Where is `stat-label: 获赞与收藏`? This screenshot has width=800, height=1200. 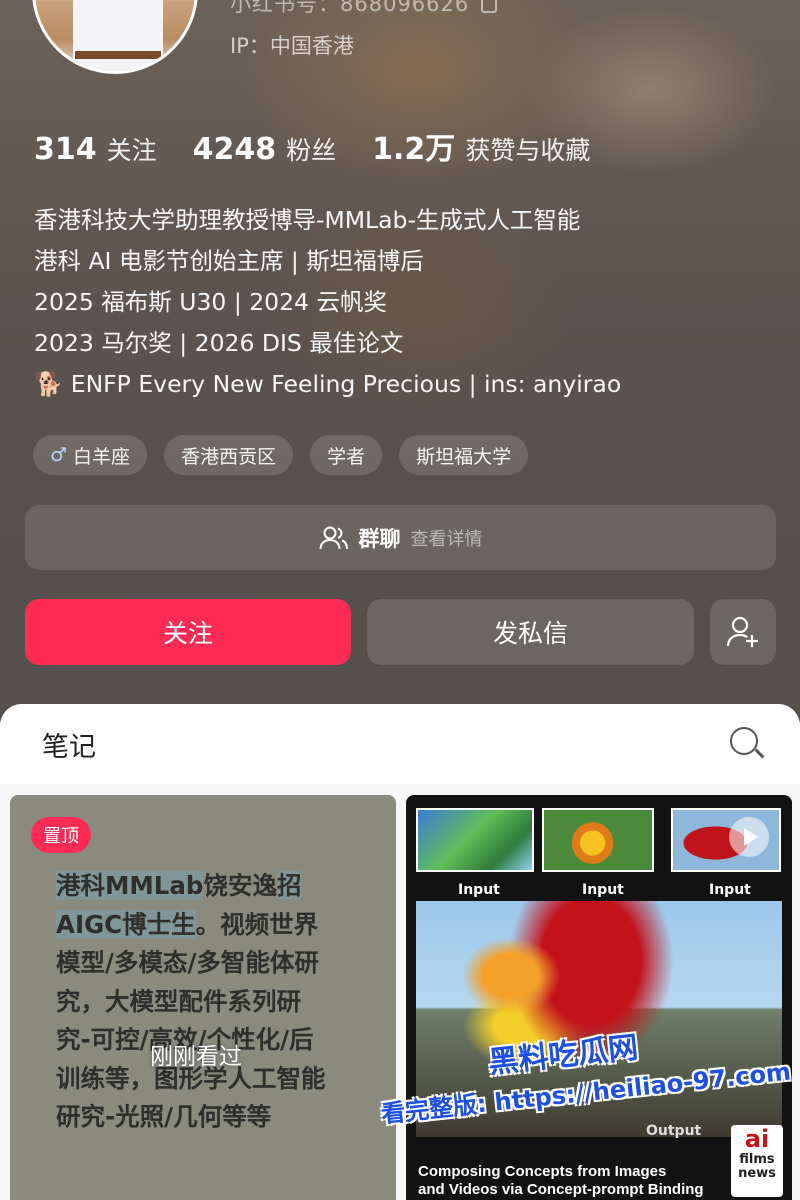 stat-label: 获赞与收藏 is located at coordinates (528, 150).